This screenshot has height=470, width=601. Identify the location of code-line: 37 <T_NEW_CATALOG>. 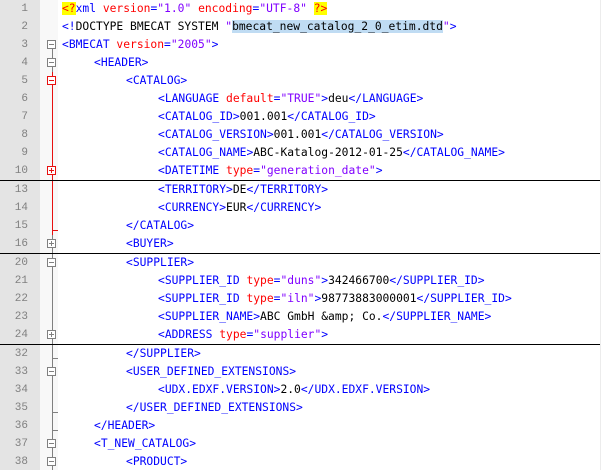
(300, 444).